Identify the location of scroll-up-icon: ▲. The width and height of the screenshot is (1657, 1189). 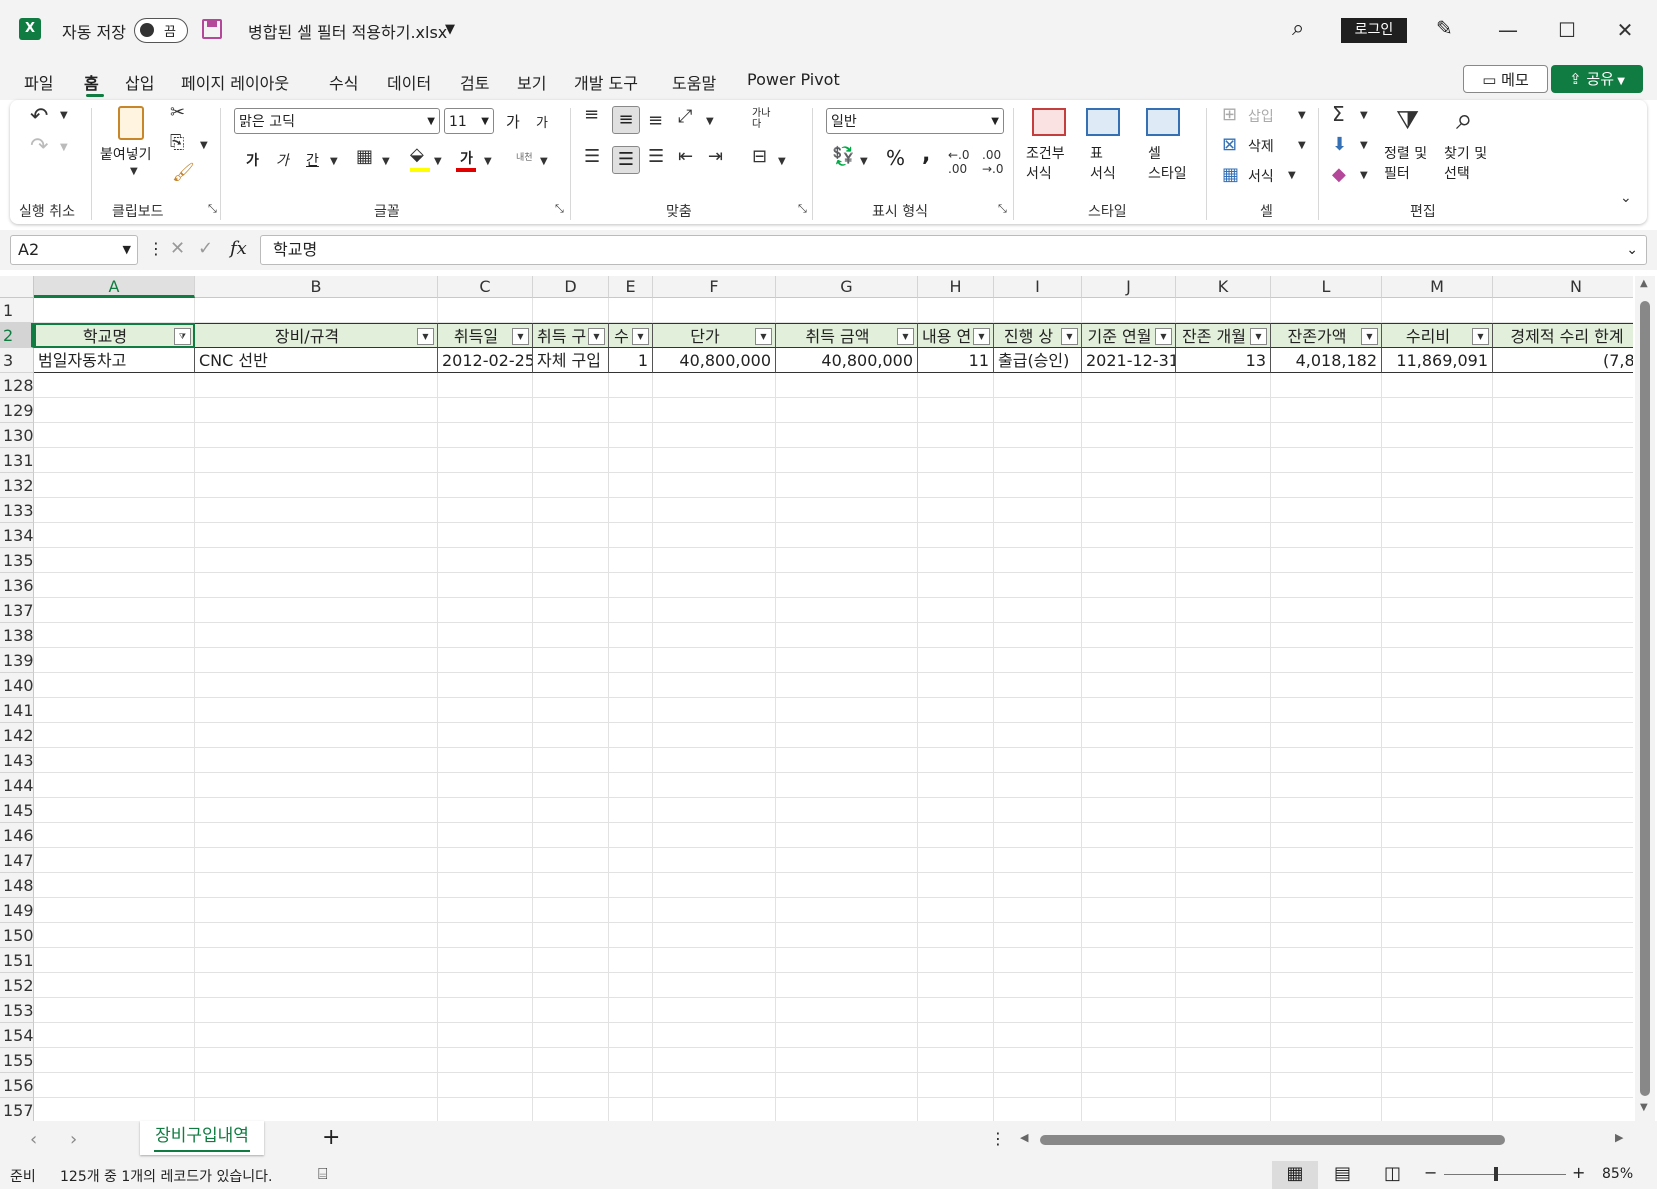
(1644, 283).